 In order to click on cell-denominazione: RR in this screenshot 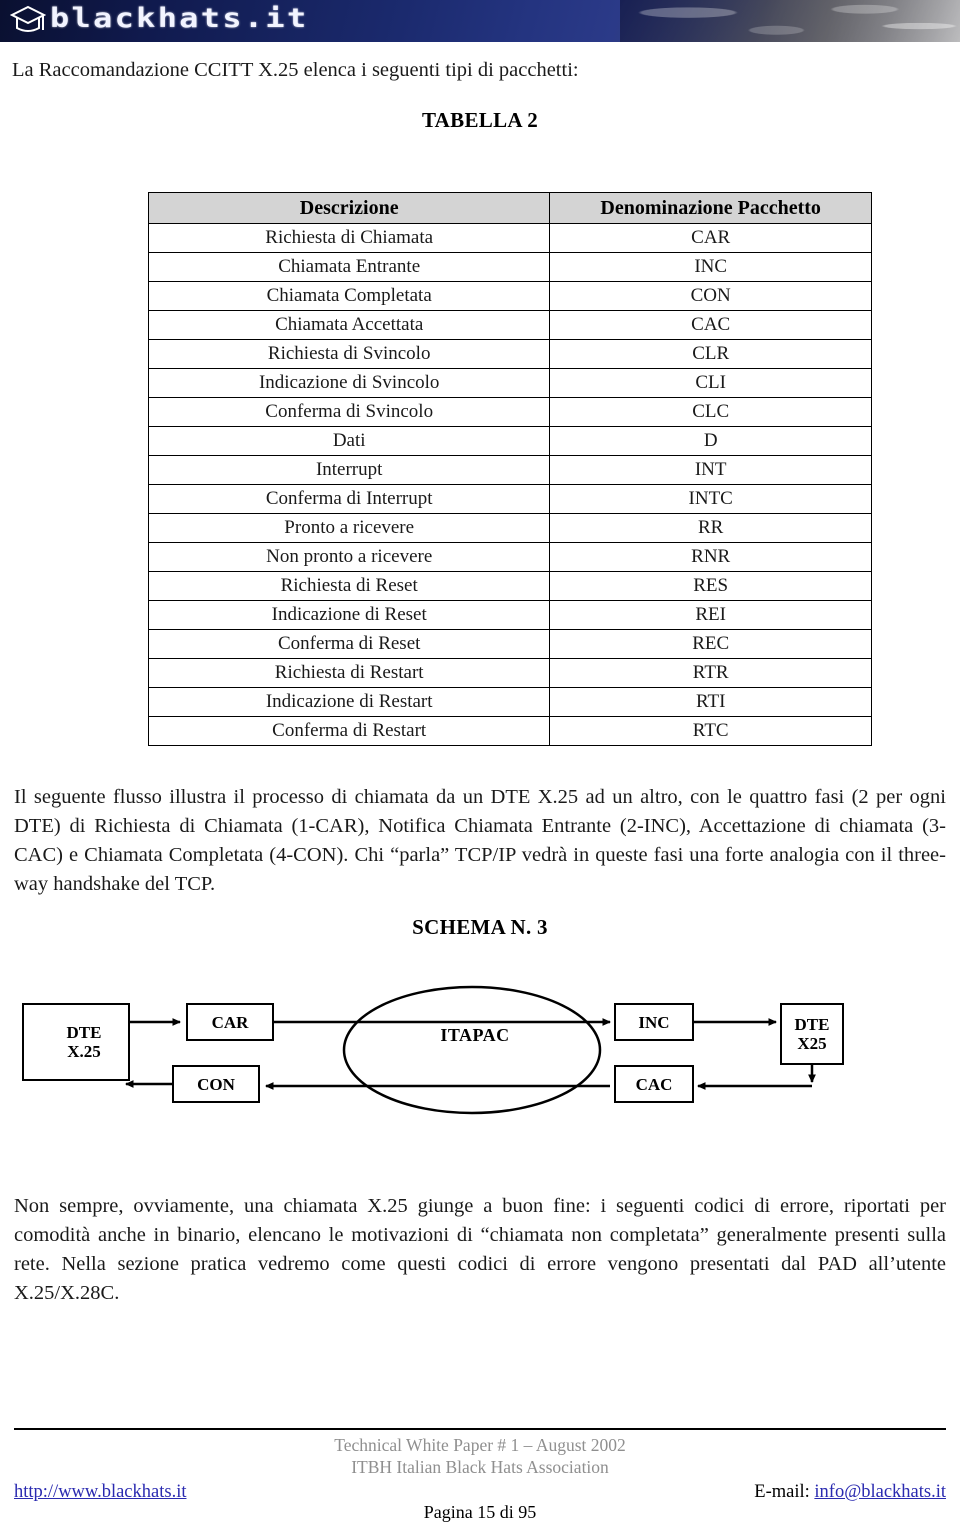, I will do `click(710, 528)`.